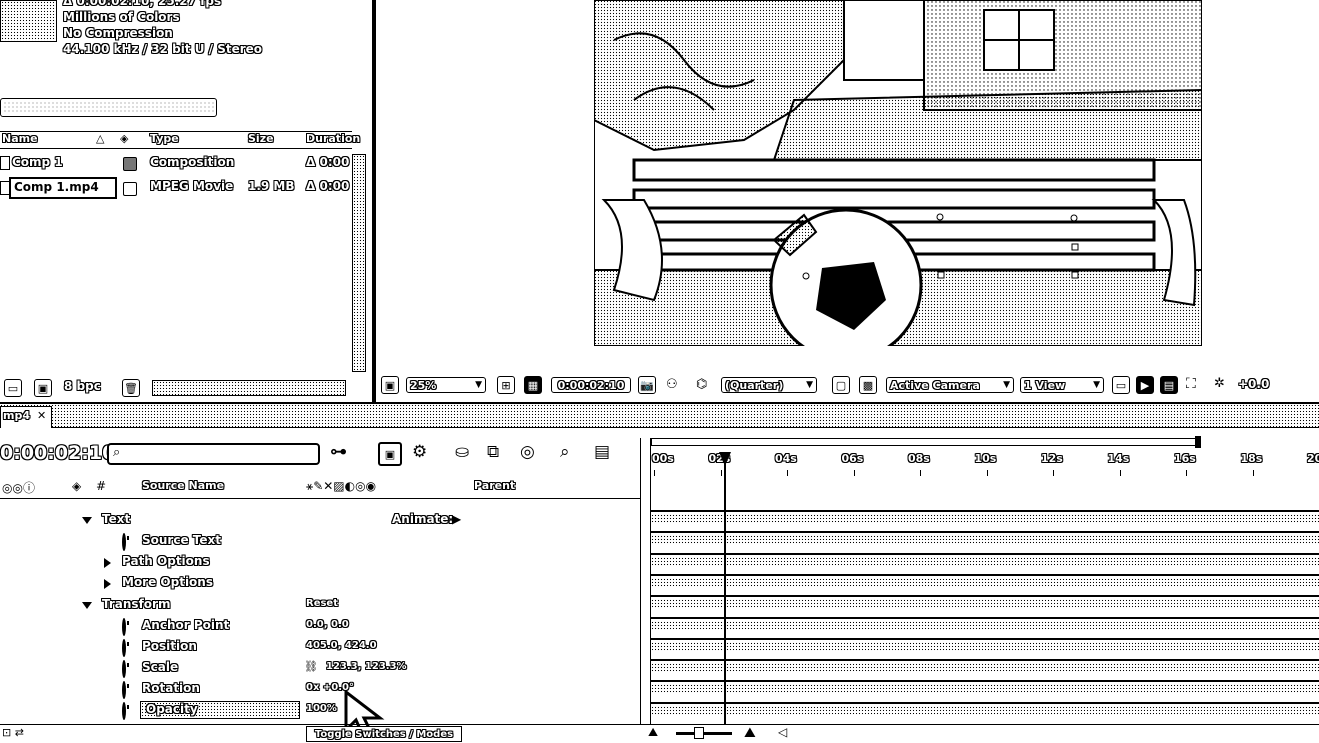 This screenshot has width=1319, height=743. Describe the element at coordinates (390, 454) in the screenshot. I see `live-update-icon: ▣` at that location.